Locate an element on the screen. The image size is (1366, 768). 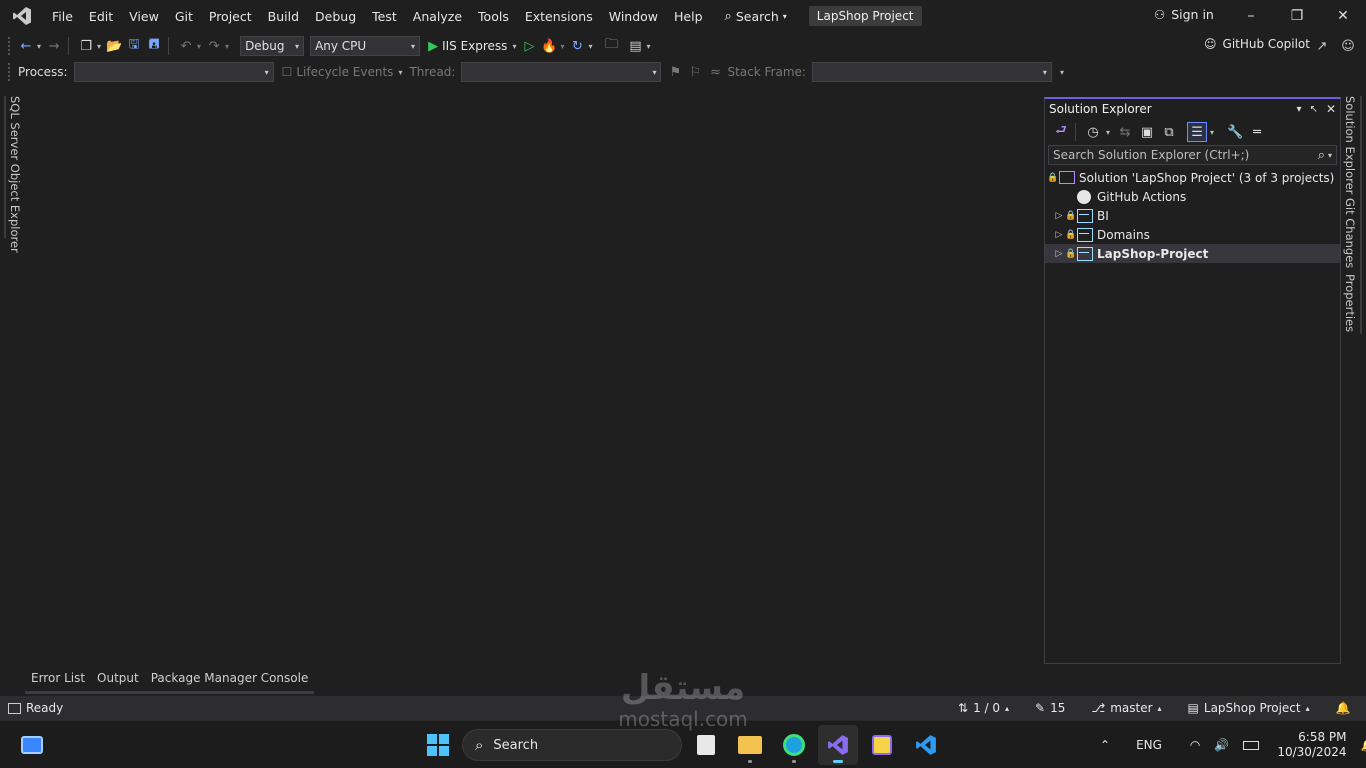
hot-reload-icon: 🔥 is located at coordinates (549, 46).